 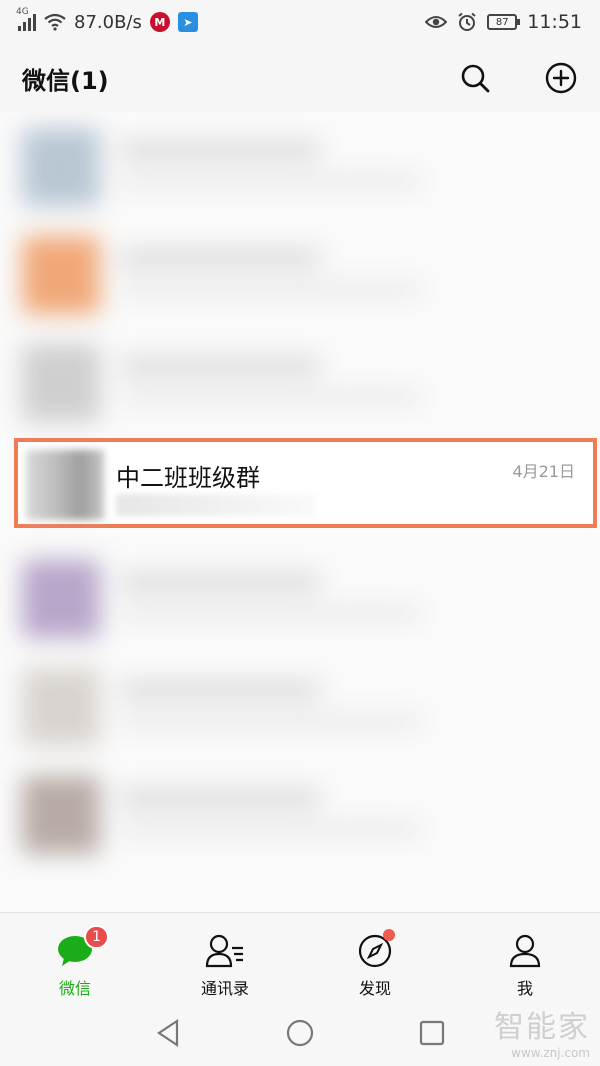 I want to click on contacts-icon, so click(x=225, y=951).